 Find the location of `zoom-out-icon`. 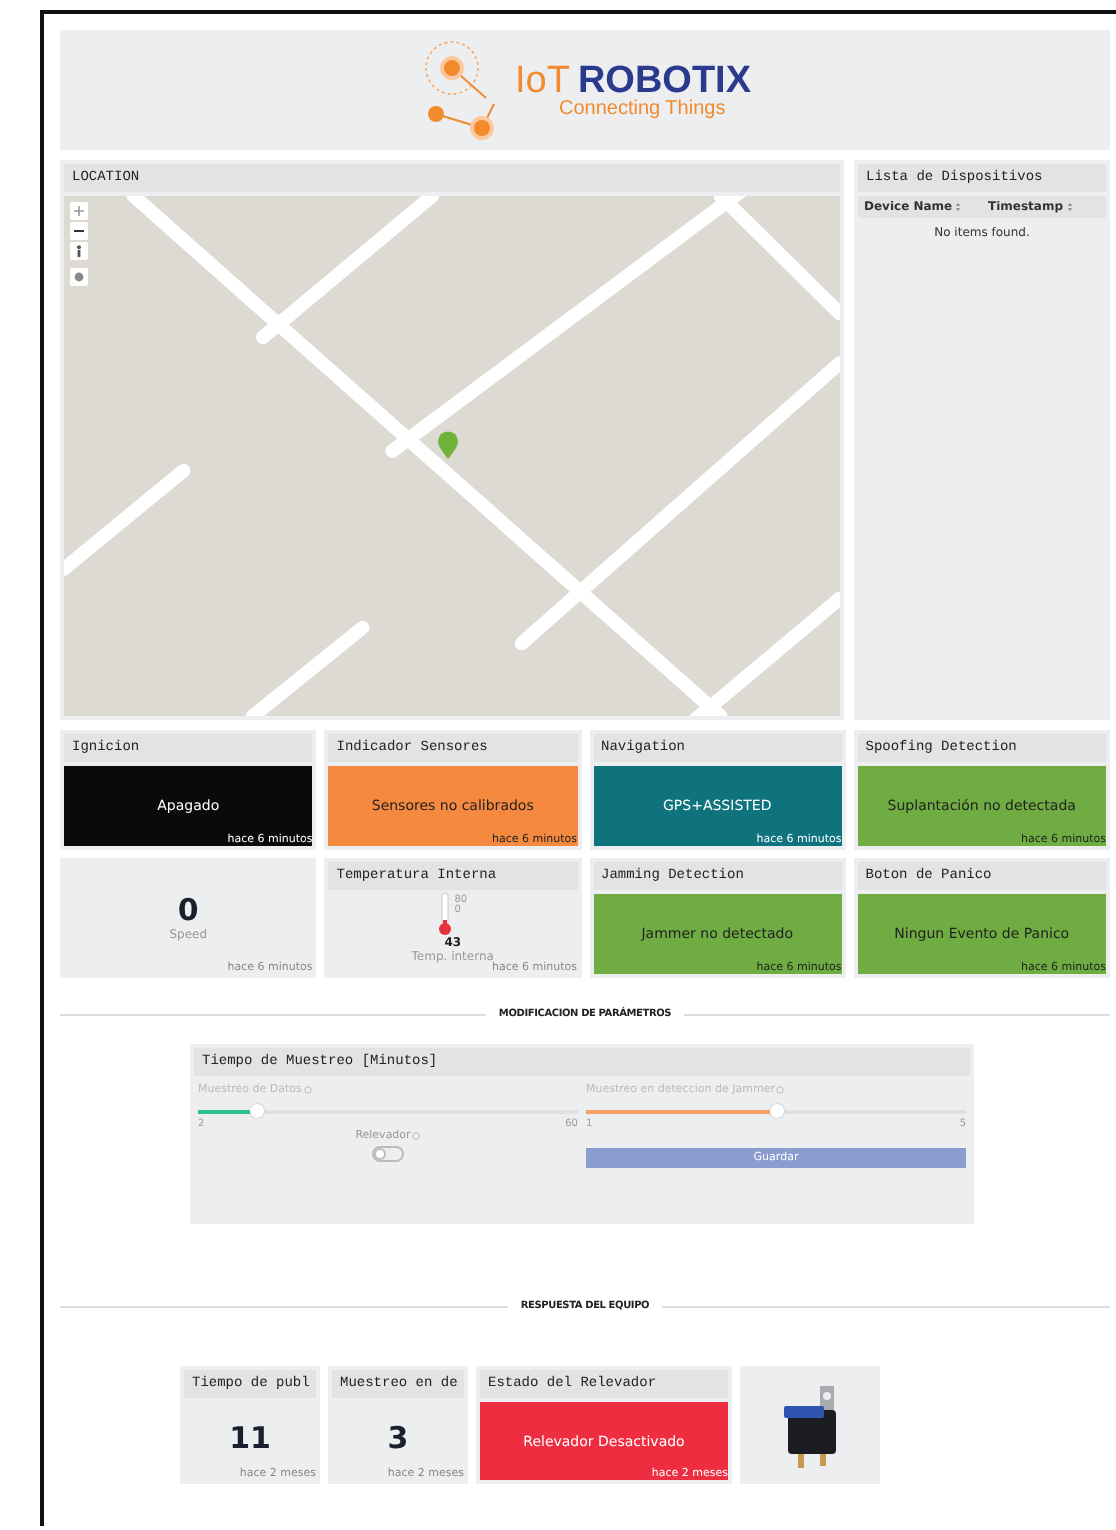

zoom-out-icon is located at coordinates (79, 231).